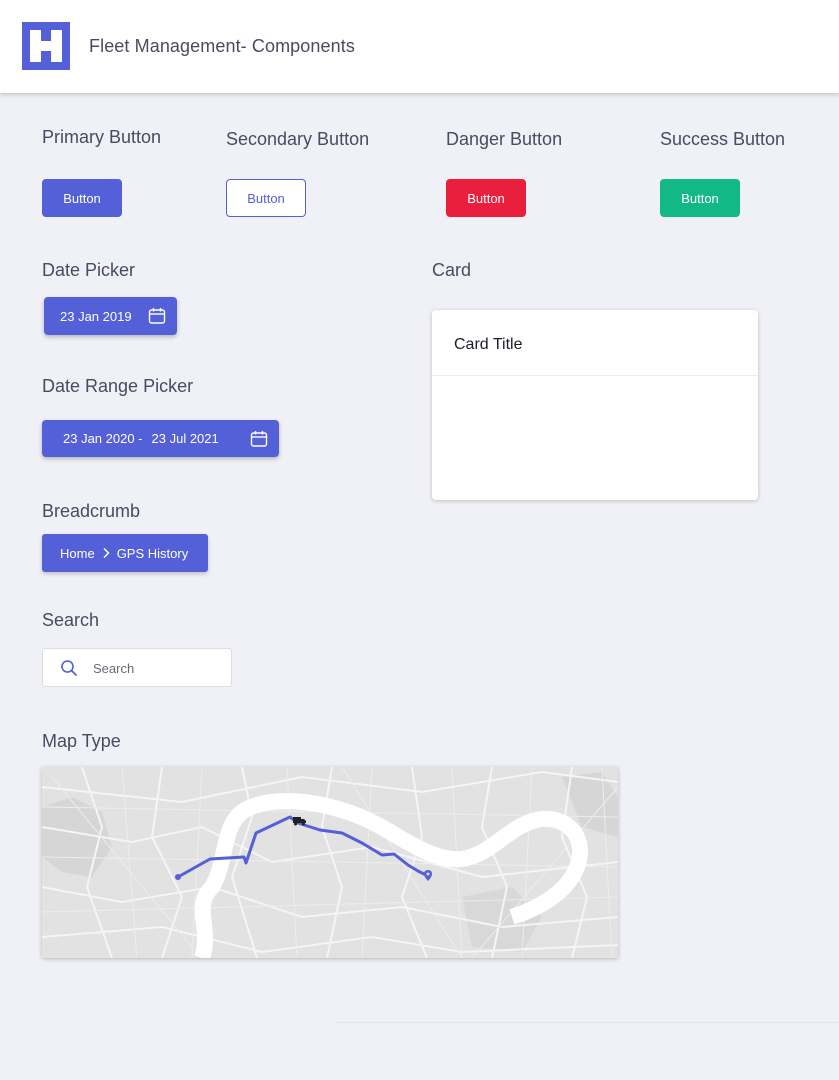 Image resolution: width=839 pixels, height=1080 pixels. What do you see at coordinates (266, 198) in the screenshot?
I see `secondary-button: Button` at bounding box center [266, 198].